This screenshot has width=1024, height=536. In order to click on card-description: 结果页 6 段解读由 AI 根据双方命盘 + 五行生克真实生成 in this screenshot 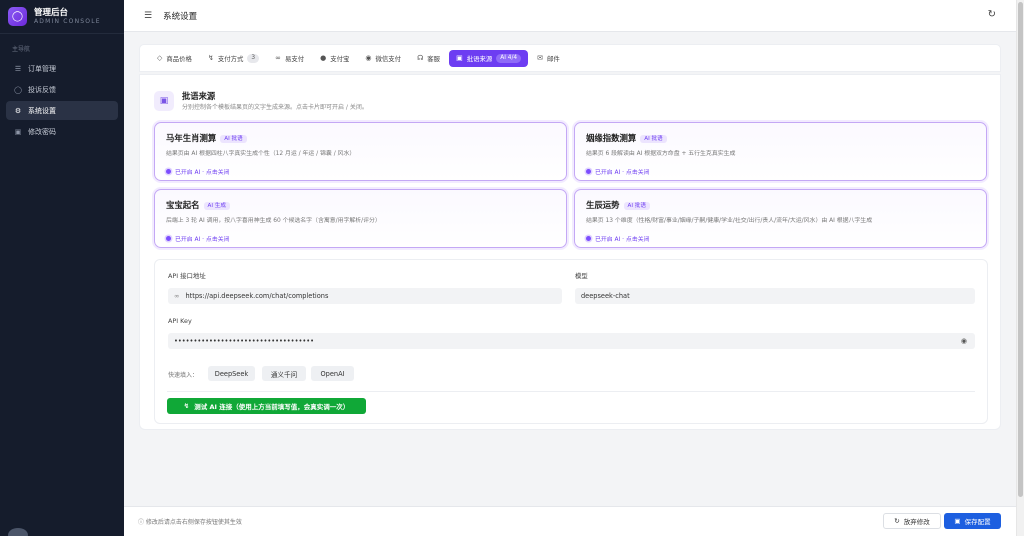, I will do `click(661, 154)`.